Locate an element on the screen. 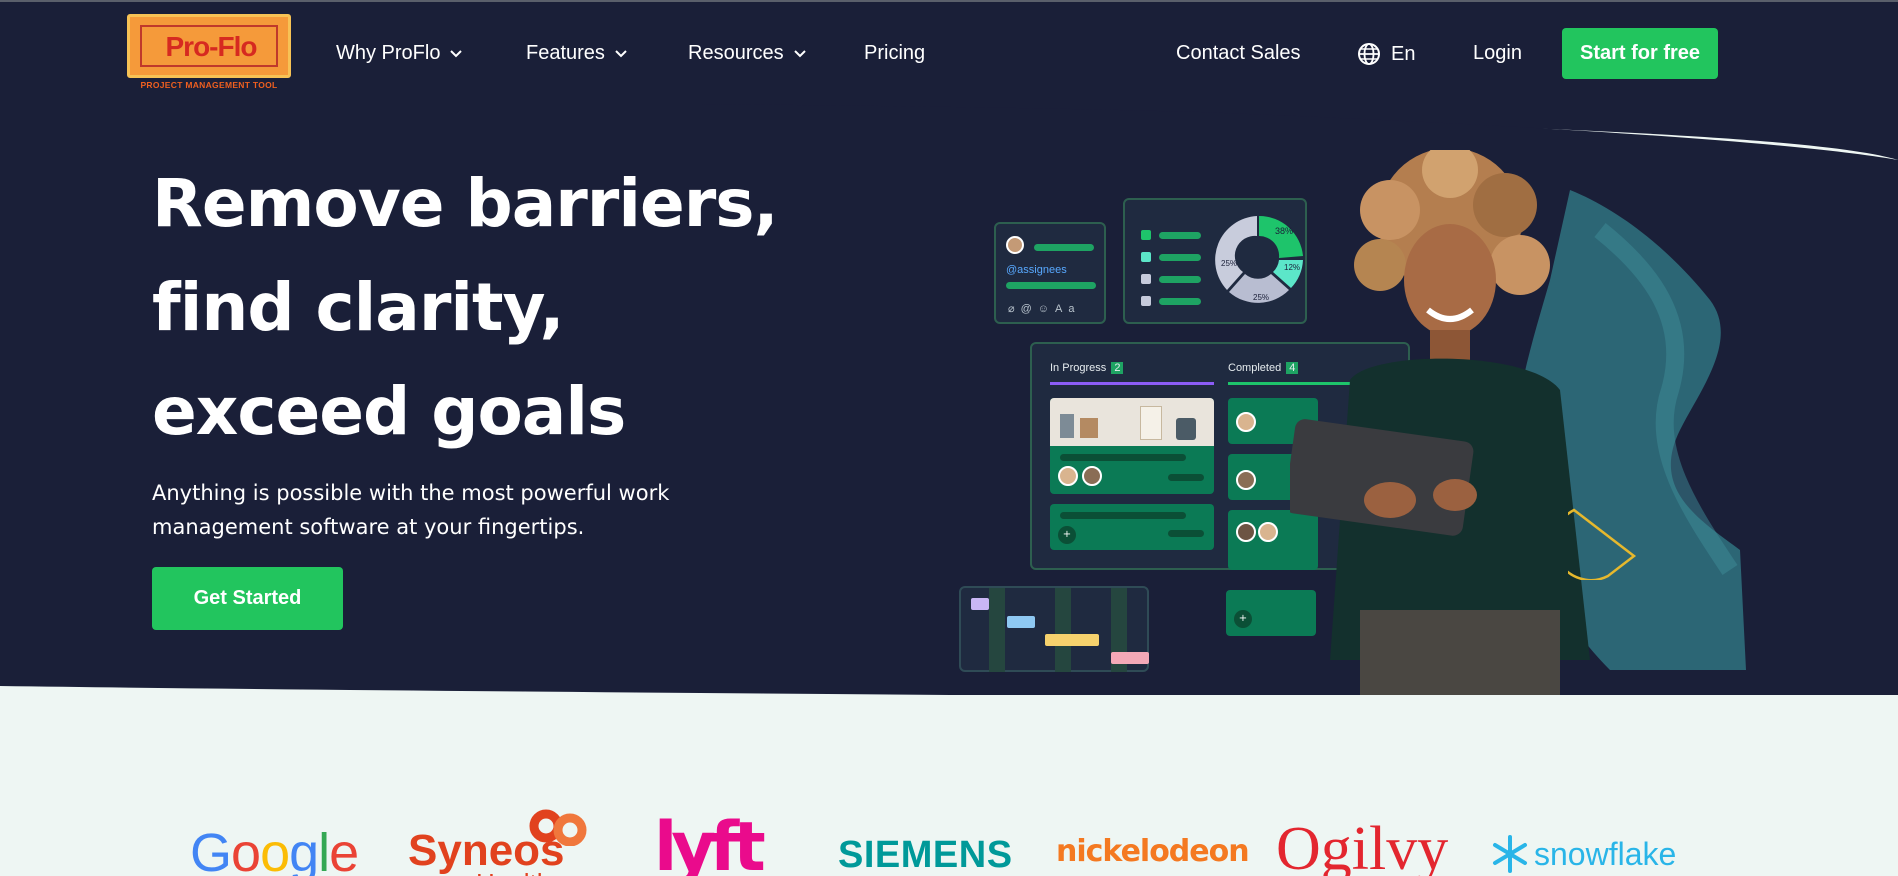 The width and height of the screenshot is (1898, 876). snowflake-icon is located at coordinates (1510, 854).